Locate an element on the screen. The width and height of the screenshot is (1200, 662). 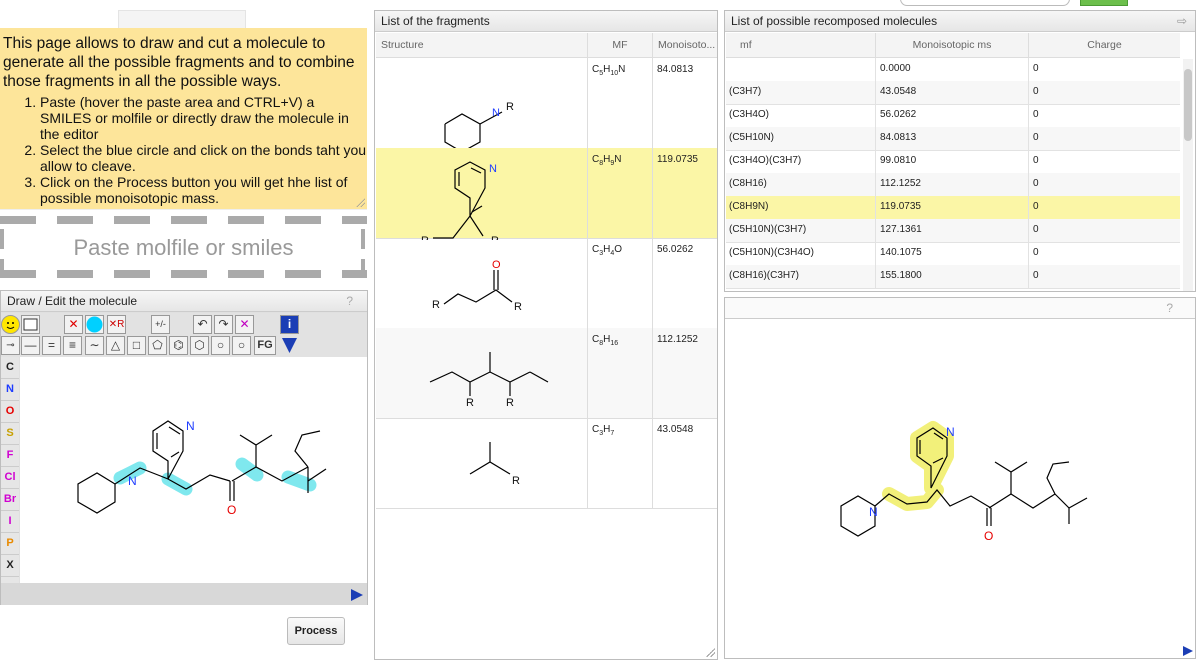
cleave-circle-icon is located at coordinates (94, 324).